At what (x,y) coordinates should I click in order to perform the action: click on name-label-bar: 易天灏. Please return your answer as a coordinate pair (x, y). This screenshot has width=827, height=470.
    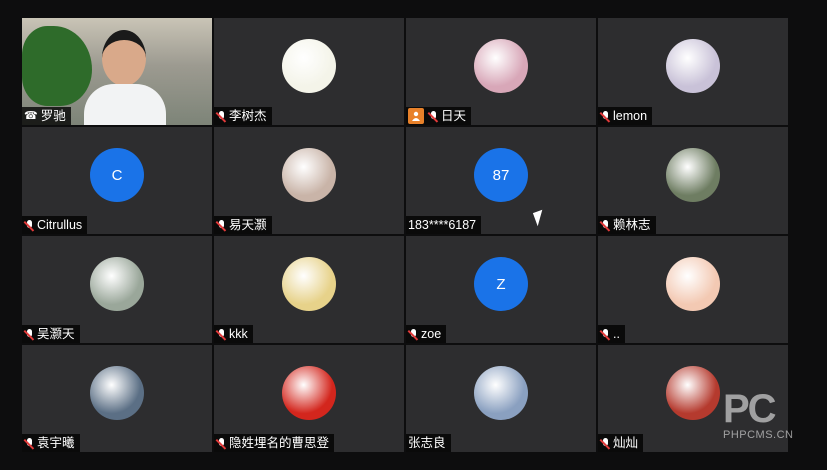
    Looking at the image, I should click on (243, 225).